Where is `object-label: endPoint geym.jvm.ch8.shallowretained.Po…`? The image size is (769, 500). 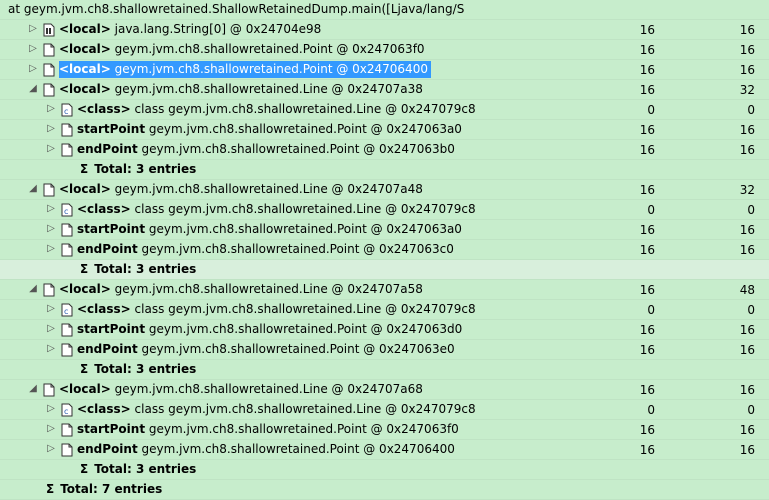
object-label: endPoint geym.jvm.ch8.shallowretained.Po… is located at coordinates (267, 349).